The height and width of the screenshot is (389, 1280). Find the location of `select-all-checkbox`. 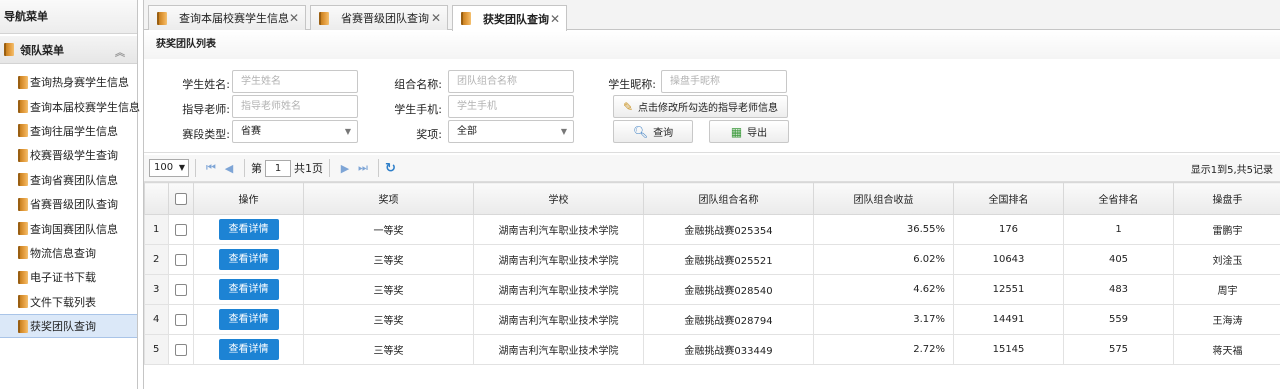

select-all-checkbox is located at coordinates (181, 198).